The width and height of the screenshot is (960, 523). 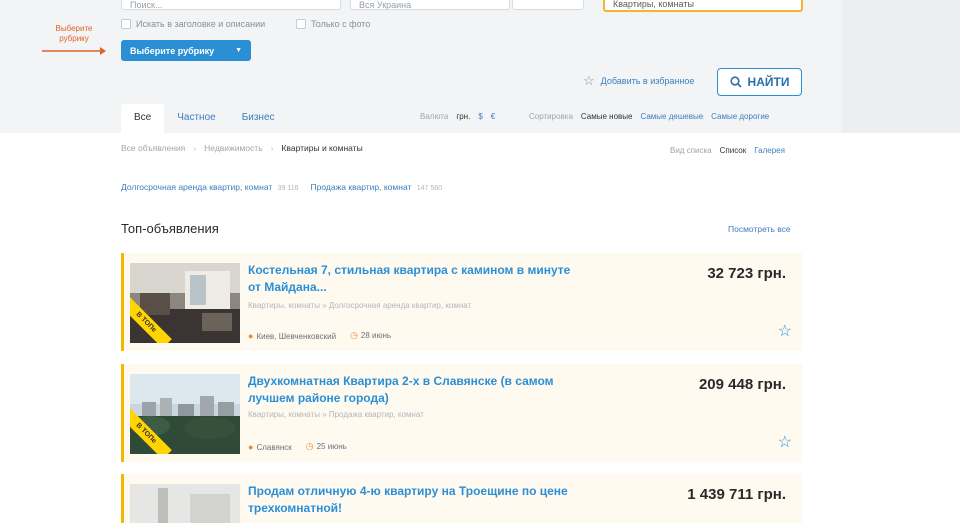 What do you see at coordinates (361, 187) in the screenshot?
I see `subcategory-label: Продажа квартир, комнат` at bounding box center [361, 187].